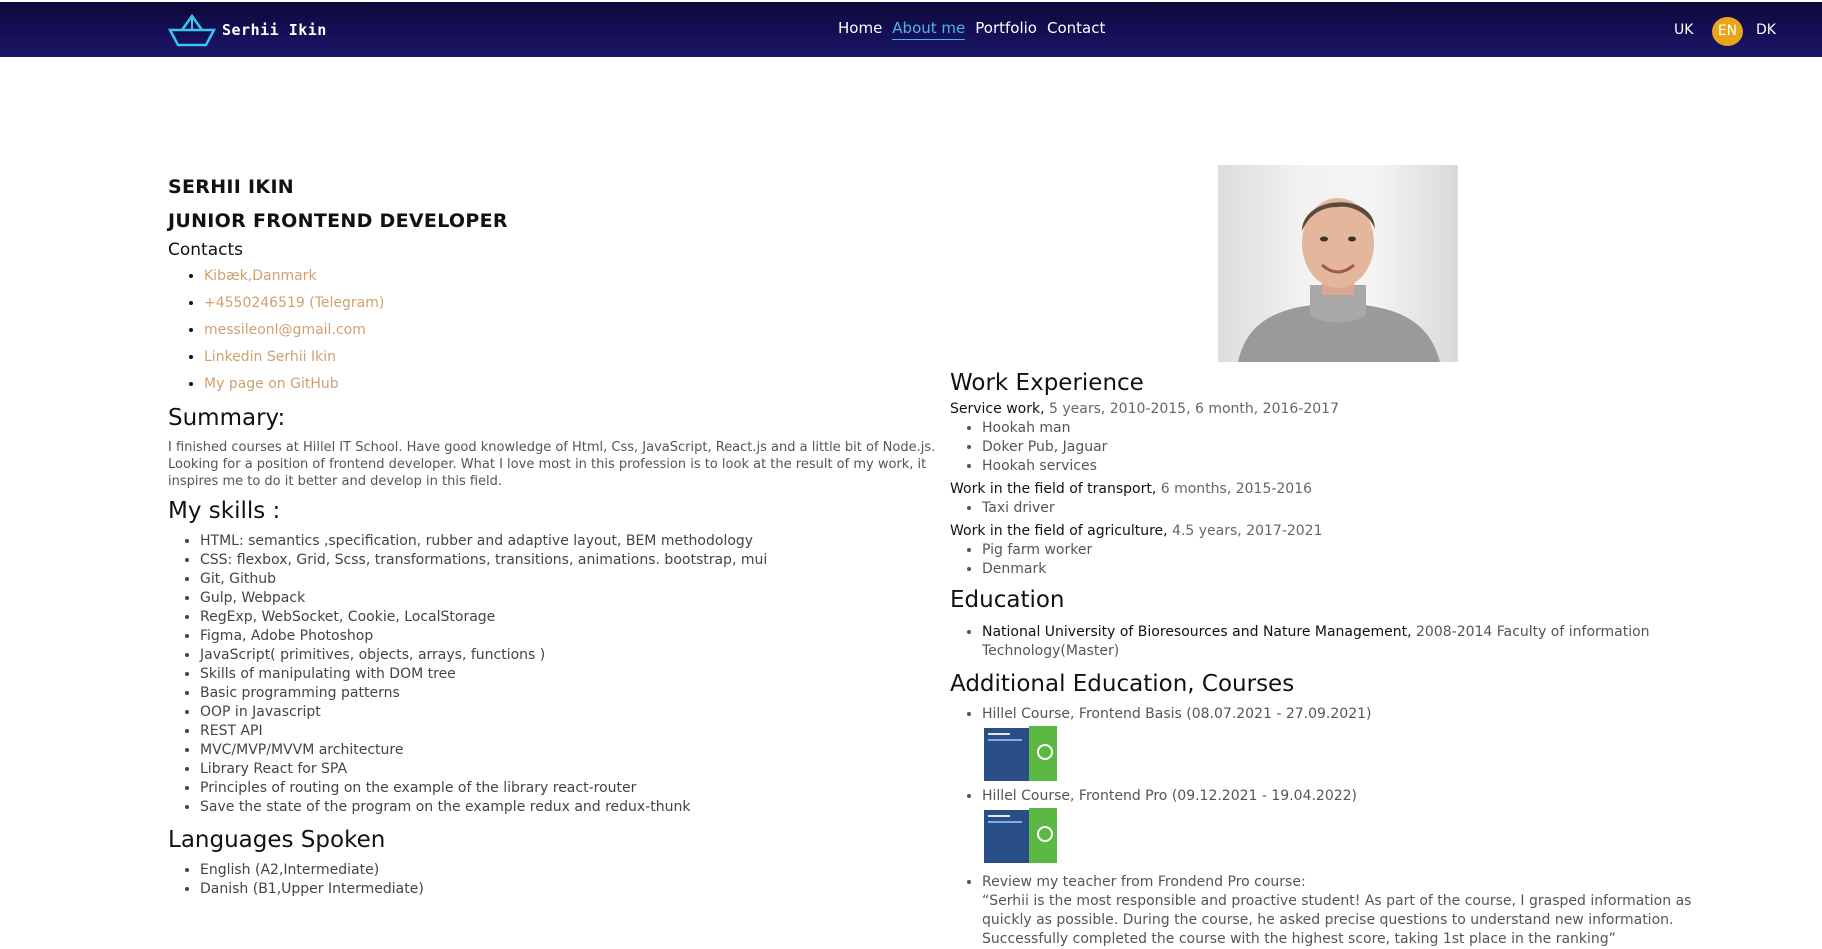 Image resolution: width=1822 pixels, height=949 pixels. I want to click on skill-item: Library React for SPA, so click(569, 769).